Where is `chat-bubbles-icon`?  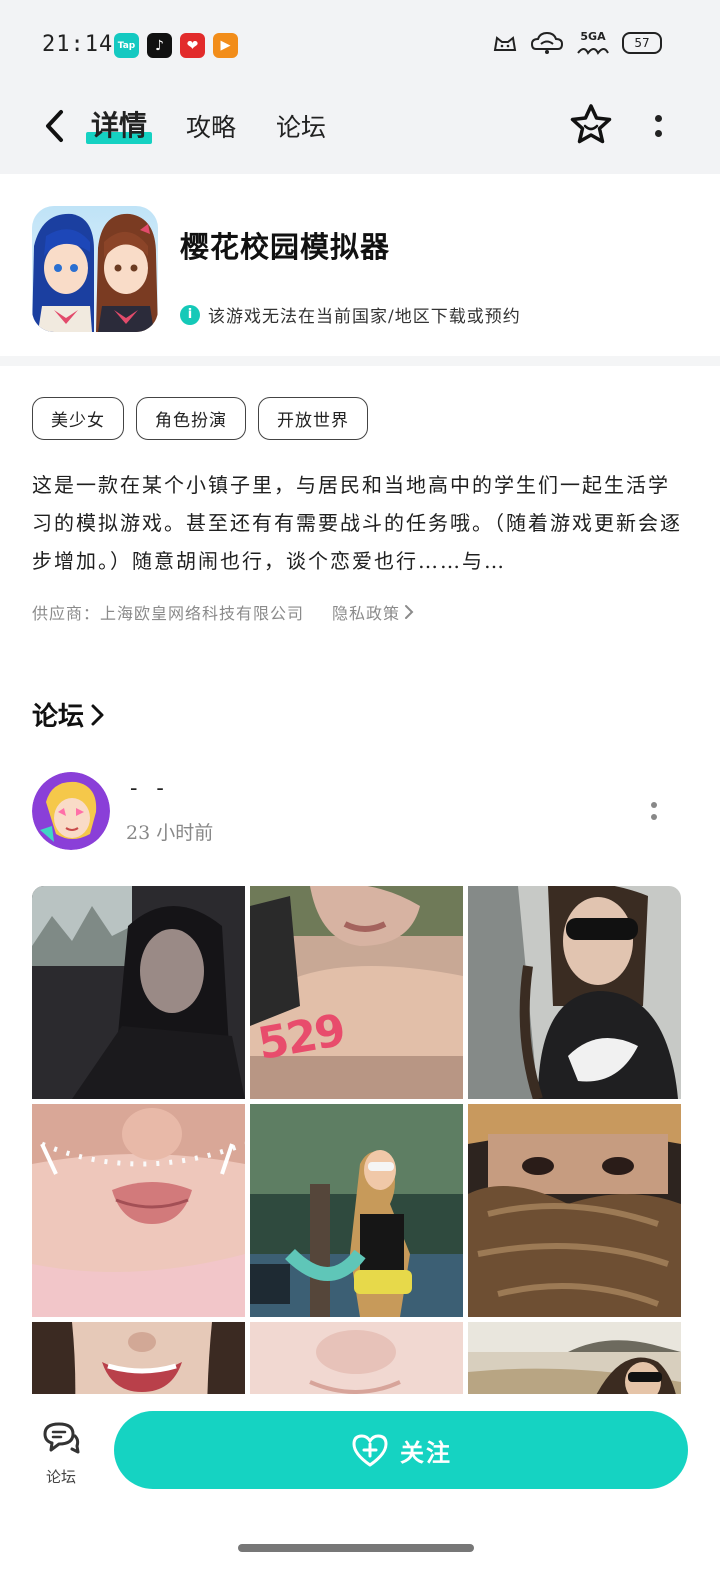
chat-bubbles-icon is located at coordinates (61, 1438).